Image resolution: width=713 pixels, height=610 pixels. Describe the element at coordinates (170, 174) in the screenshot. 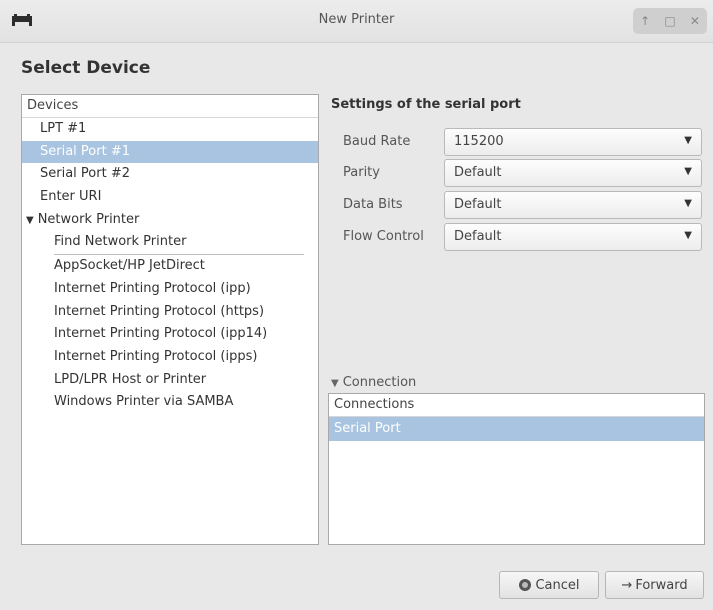

I see `device-item-serial-port-2: Serial Port #2` at that location.